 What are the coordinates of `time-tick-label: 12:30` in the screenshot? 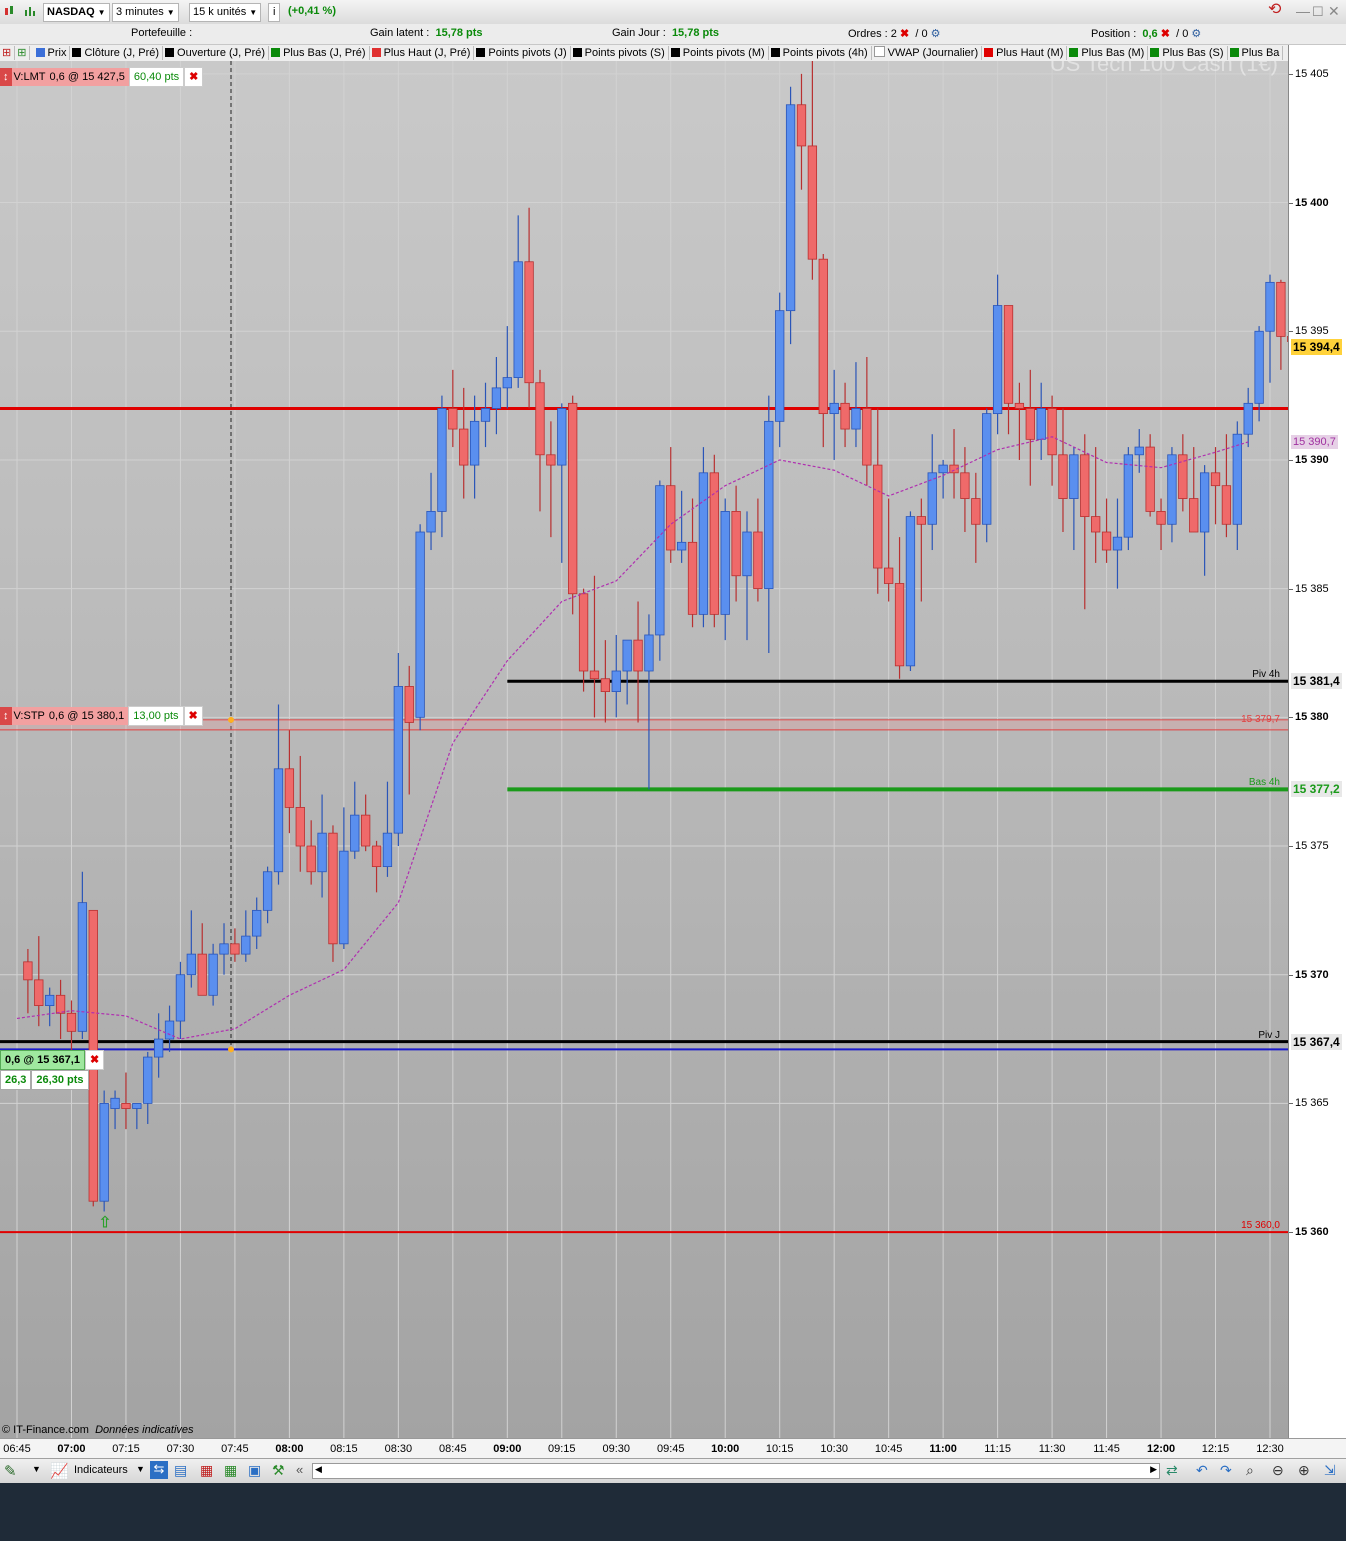 It's located at (1270, 1449).